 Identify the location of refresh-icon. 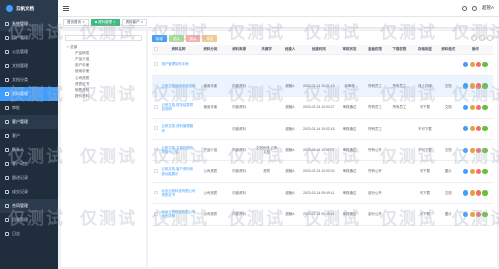
(482, 38).